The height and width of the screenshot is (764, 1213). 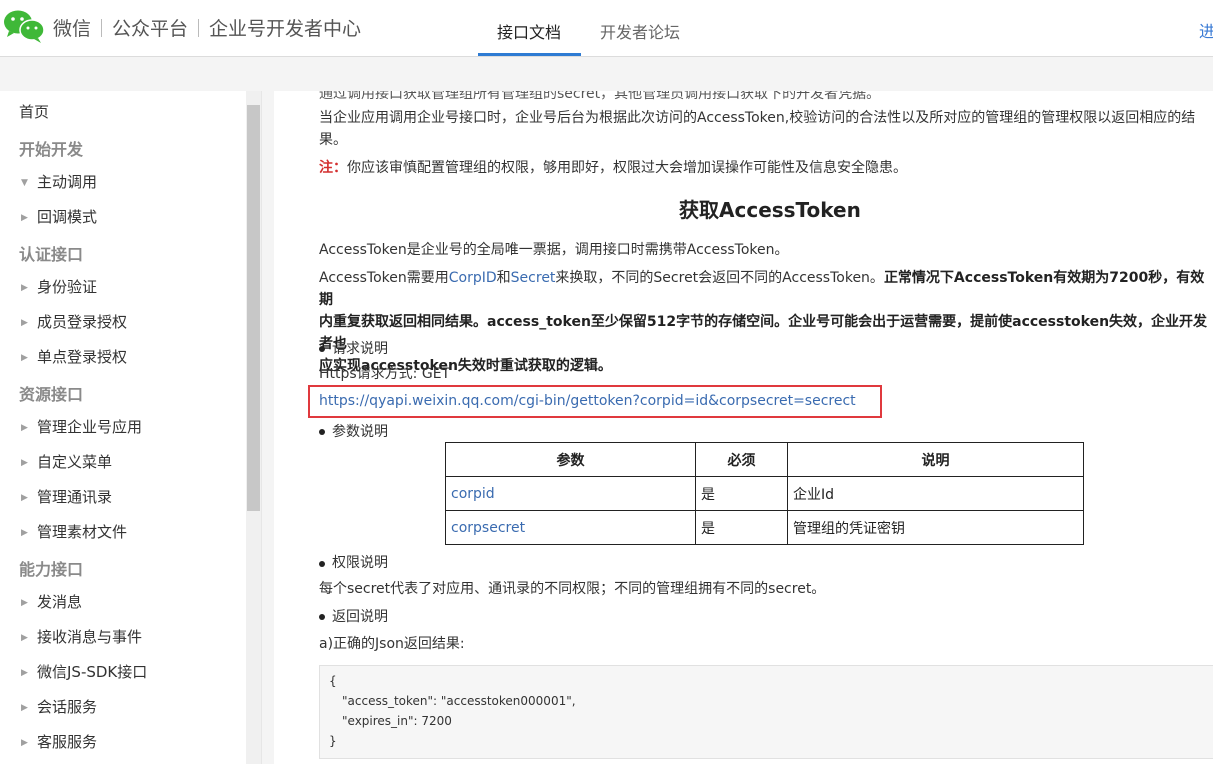 What do you see at coordinates (503, 278) in the screenshot?
I see `paragraph-text: 和` at bounding box center [503, 278].